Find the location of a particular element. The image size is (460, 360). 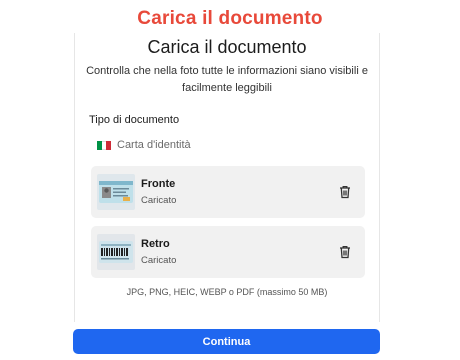

document-type-selector: Carta d'identità is located at coordinates (144, 145).